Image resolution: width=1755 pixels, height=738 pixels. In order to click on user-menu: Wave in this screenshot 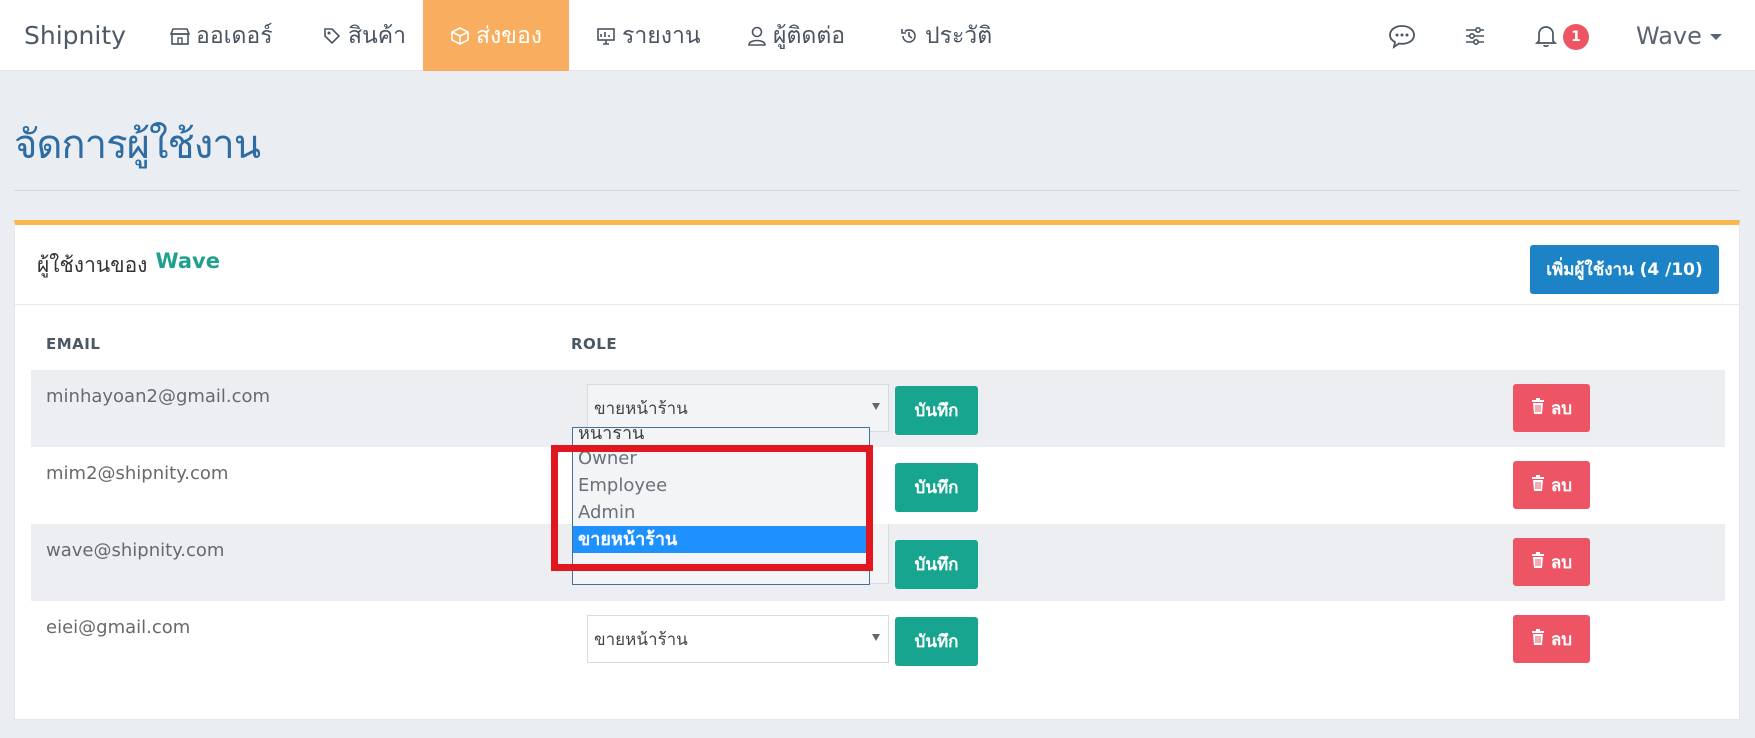, I will do `click(1679, 35)`.